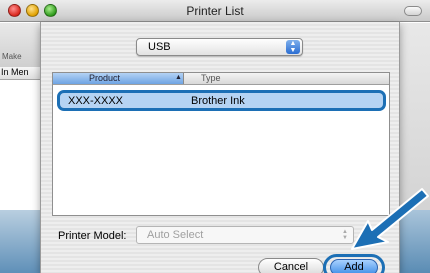 Image resolution: width=430 pixels, height=273 pixels. Describe the element at coordinates (183, 78) in the screenshot. I see `column-divider` at that location.